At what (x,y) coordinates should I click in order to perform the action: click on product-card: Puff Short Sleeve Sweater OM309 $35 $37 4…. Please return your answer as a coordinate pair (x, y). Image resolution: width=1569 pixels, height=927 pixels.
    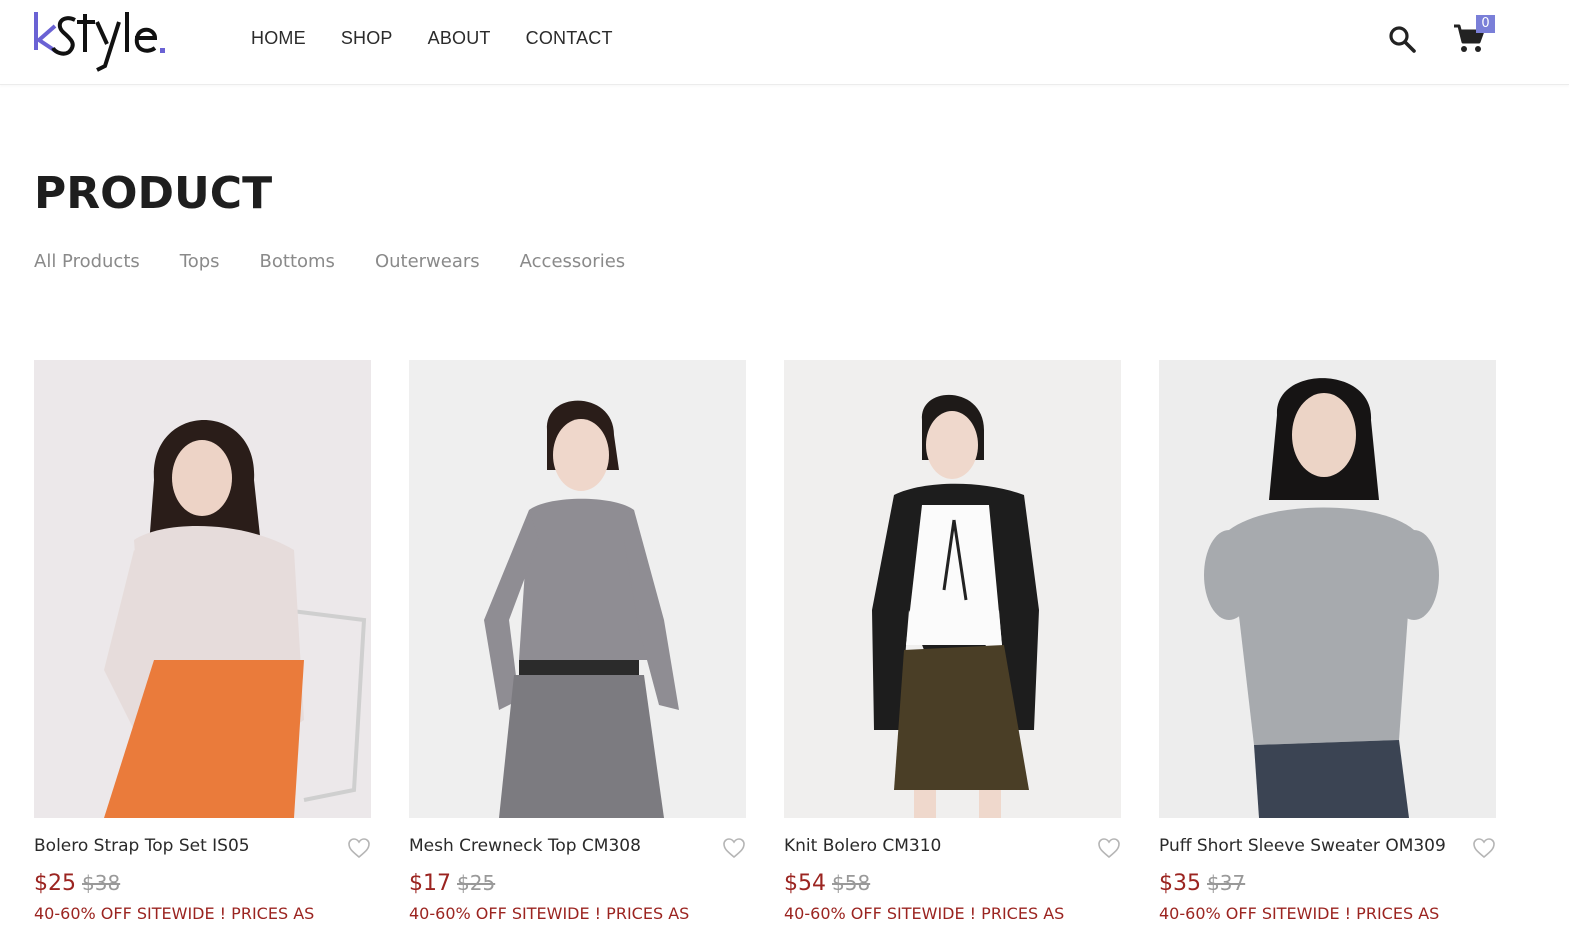
    Looking at the image, I should click on (1327, 641).